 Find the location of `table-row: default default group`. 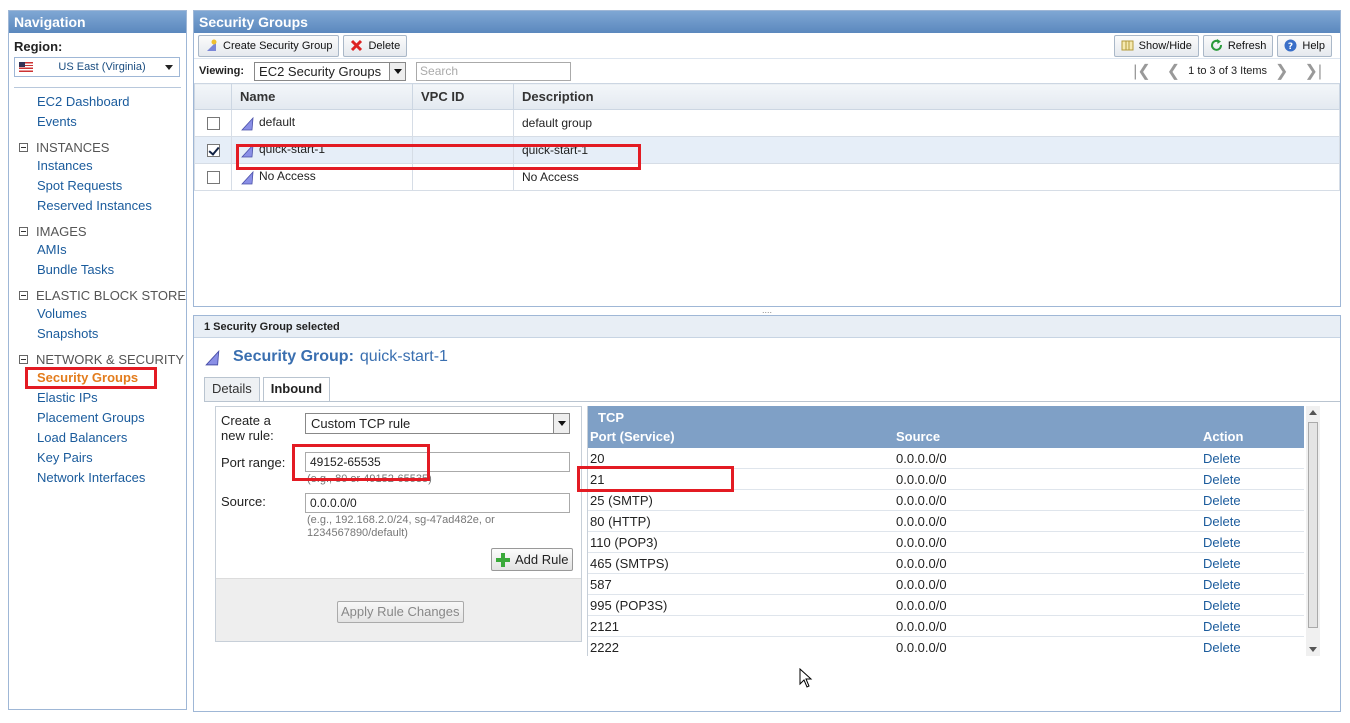

table-row: default default group is located at coordinates (767, 123).